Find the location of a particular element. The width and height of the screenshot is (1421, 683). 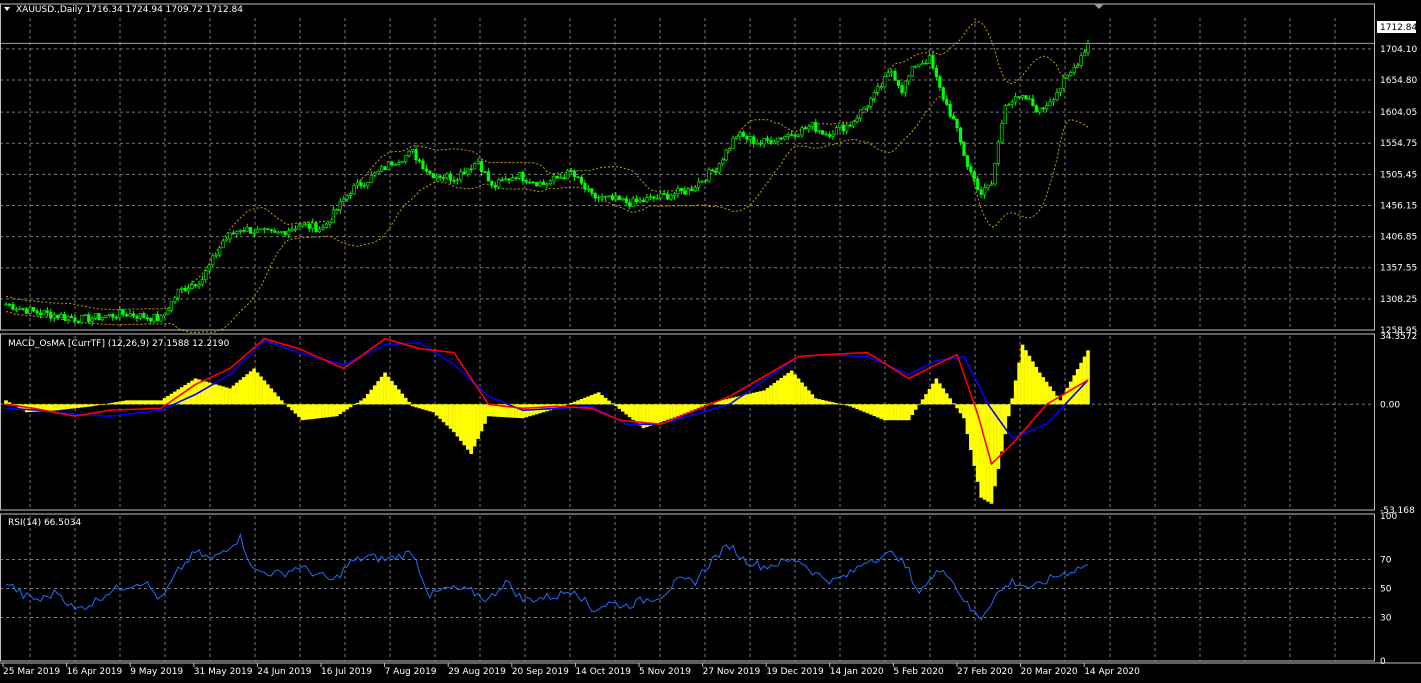

x-tick-label: 14 Jan 2020 is located at coordinates (857, 672).